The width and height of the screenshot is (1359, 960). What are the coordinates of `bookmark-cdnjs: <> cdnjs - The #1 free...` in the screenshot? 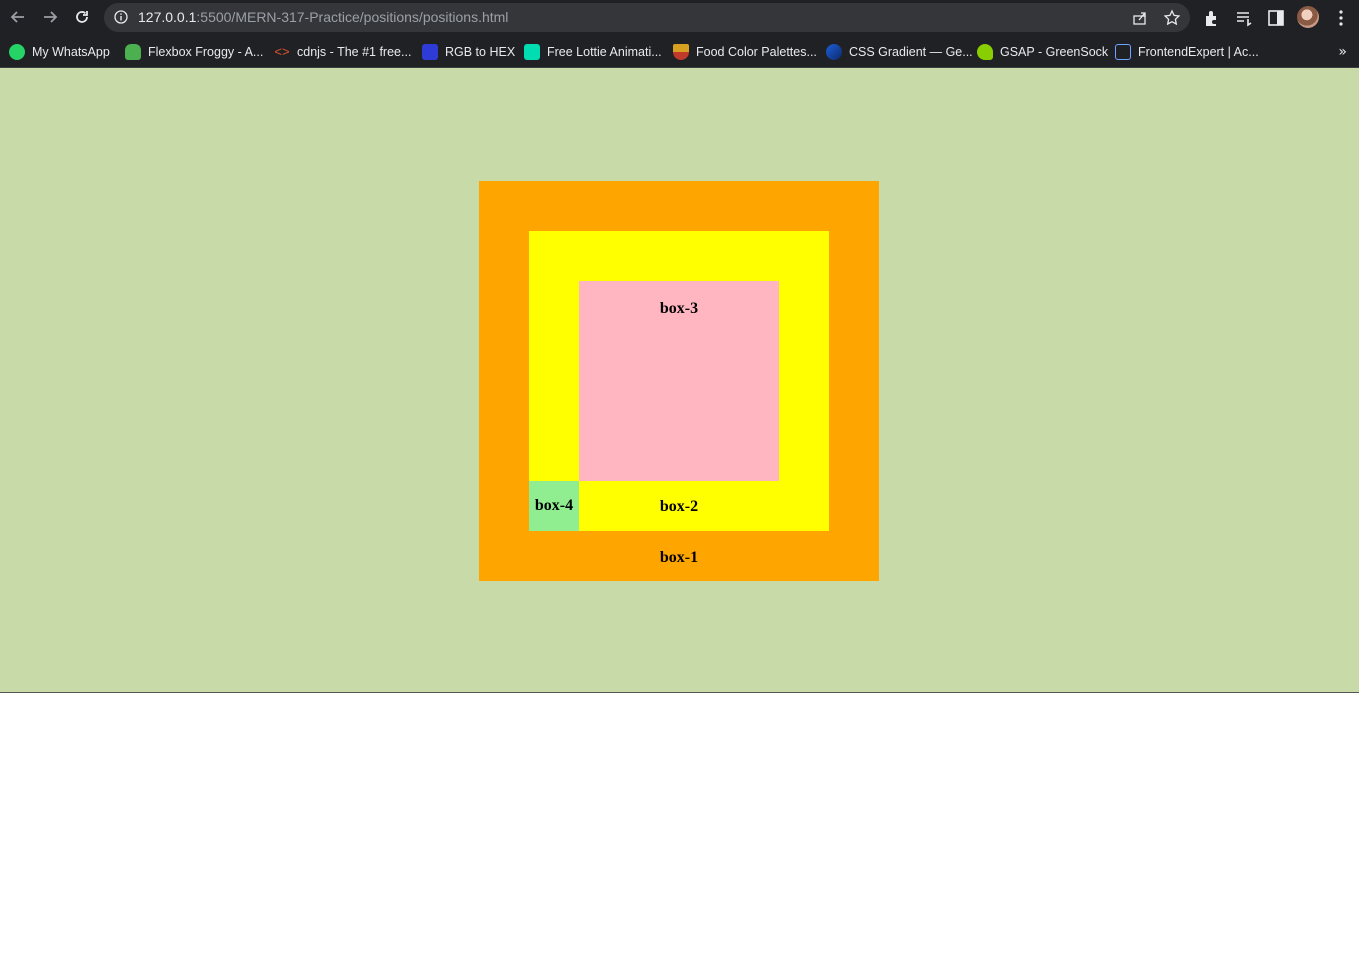 It's located at (342, 52).